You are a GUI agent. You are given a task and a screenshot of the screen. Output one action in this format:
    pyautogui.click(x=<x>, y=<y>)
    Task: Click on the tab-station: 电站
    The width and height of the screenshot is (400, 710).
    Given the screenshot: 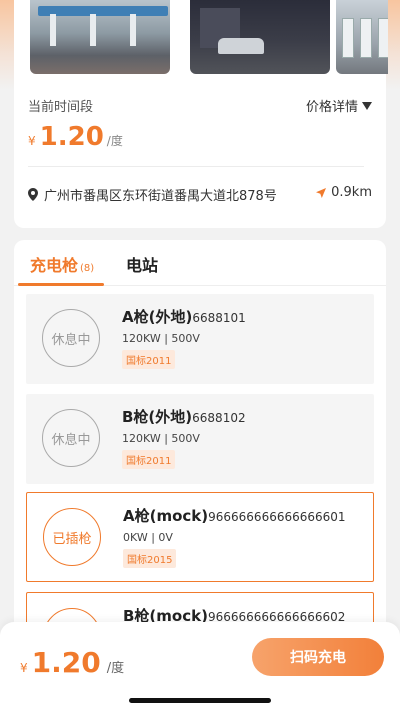 What is the action you would take?
    pyautogui.click(x=142, y=264)
    